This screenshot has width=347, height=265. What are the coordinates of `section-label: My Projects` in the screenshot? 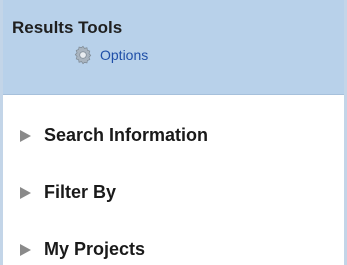 It's located at (95, 249).